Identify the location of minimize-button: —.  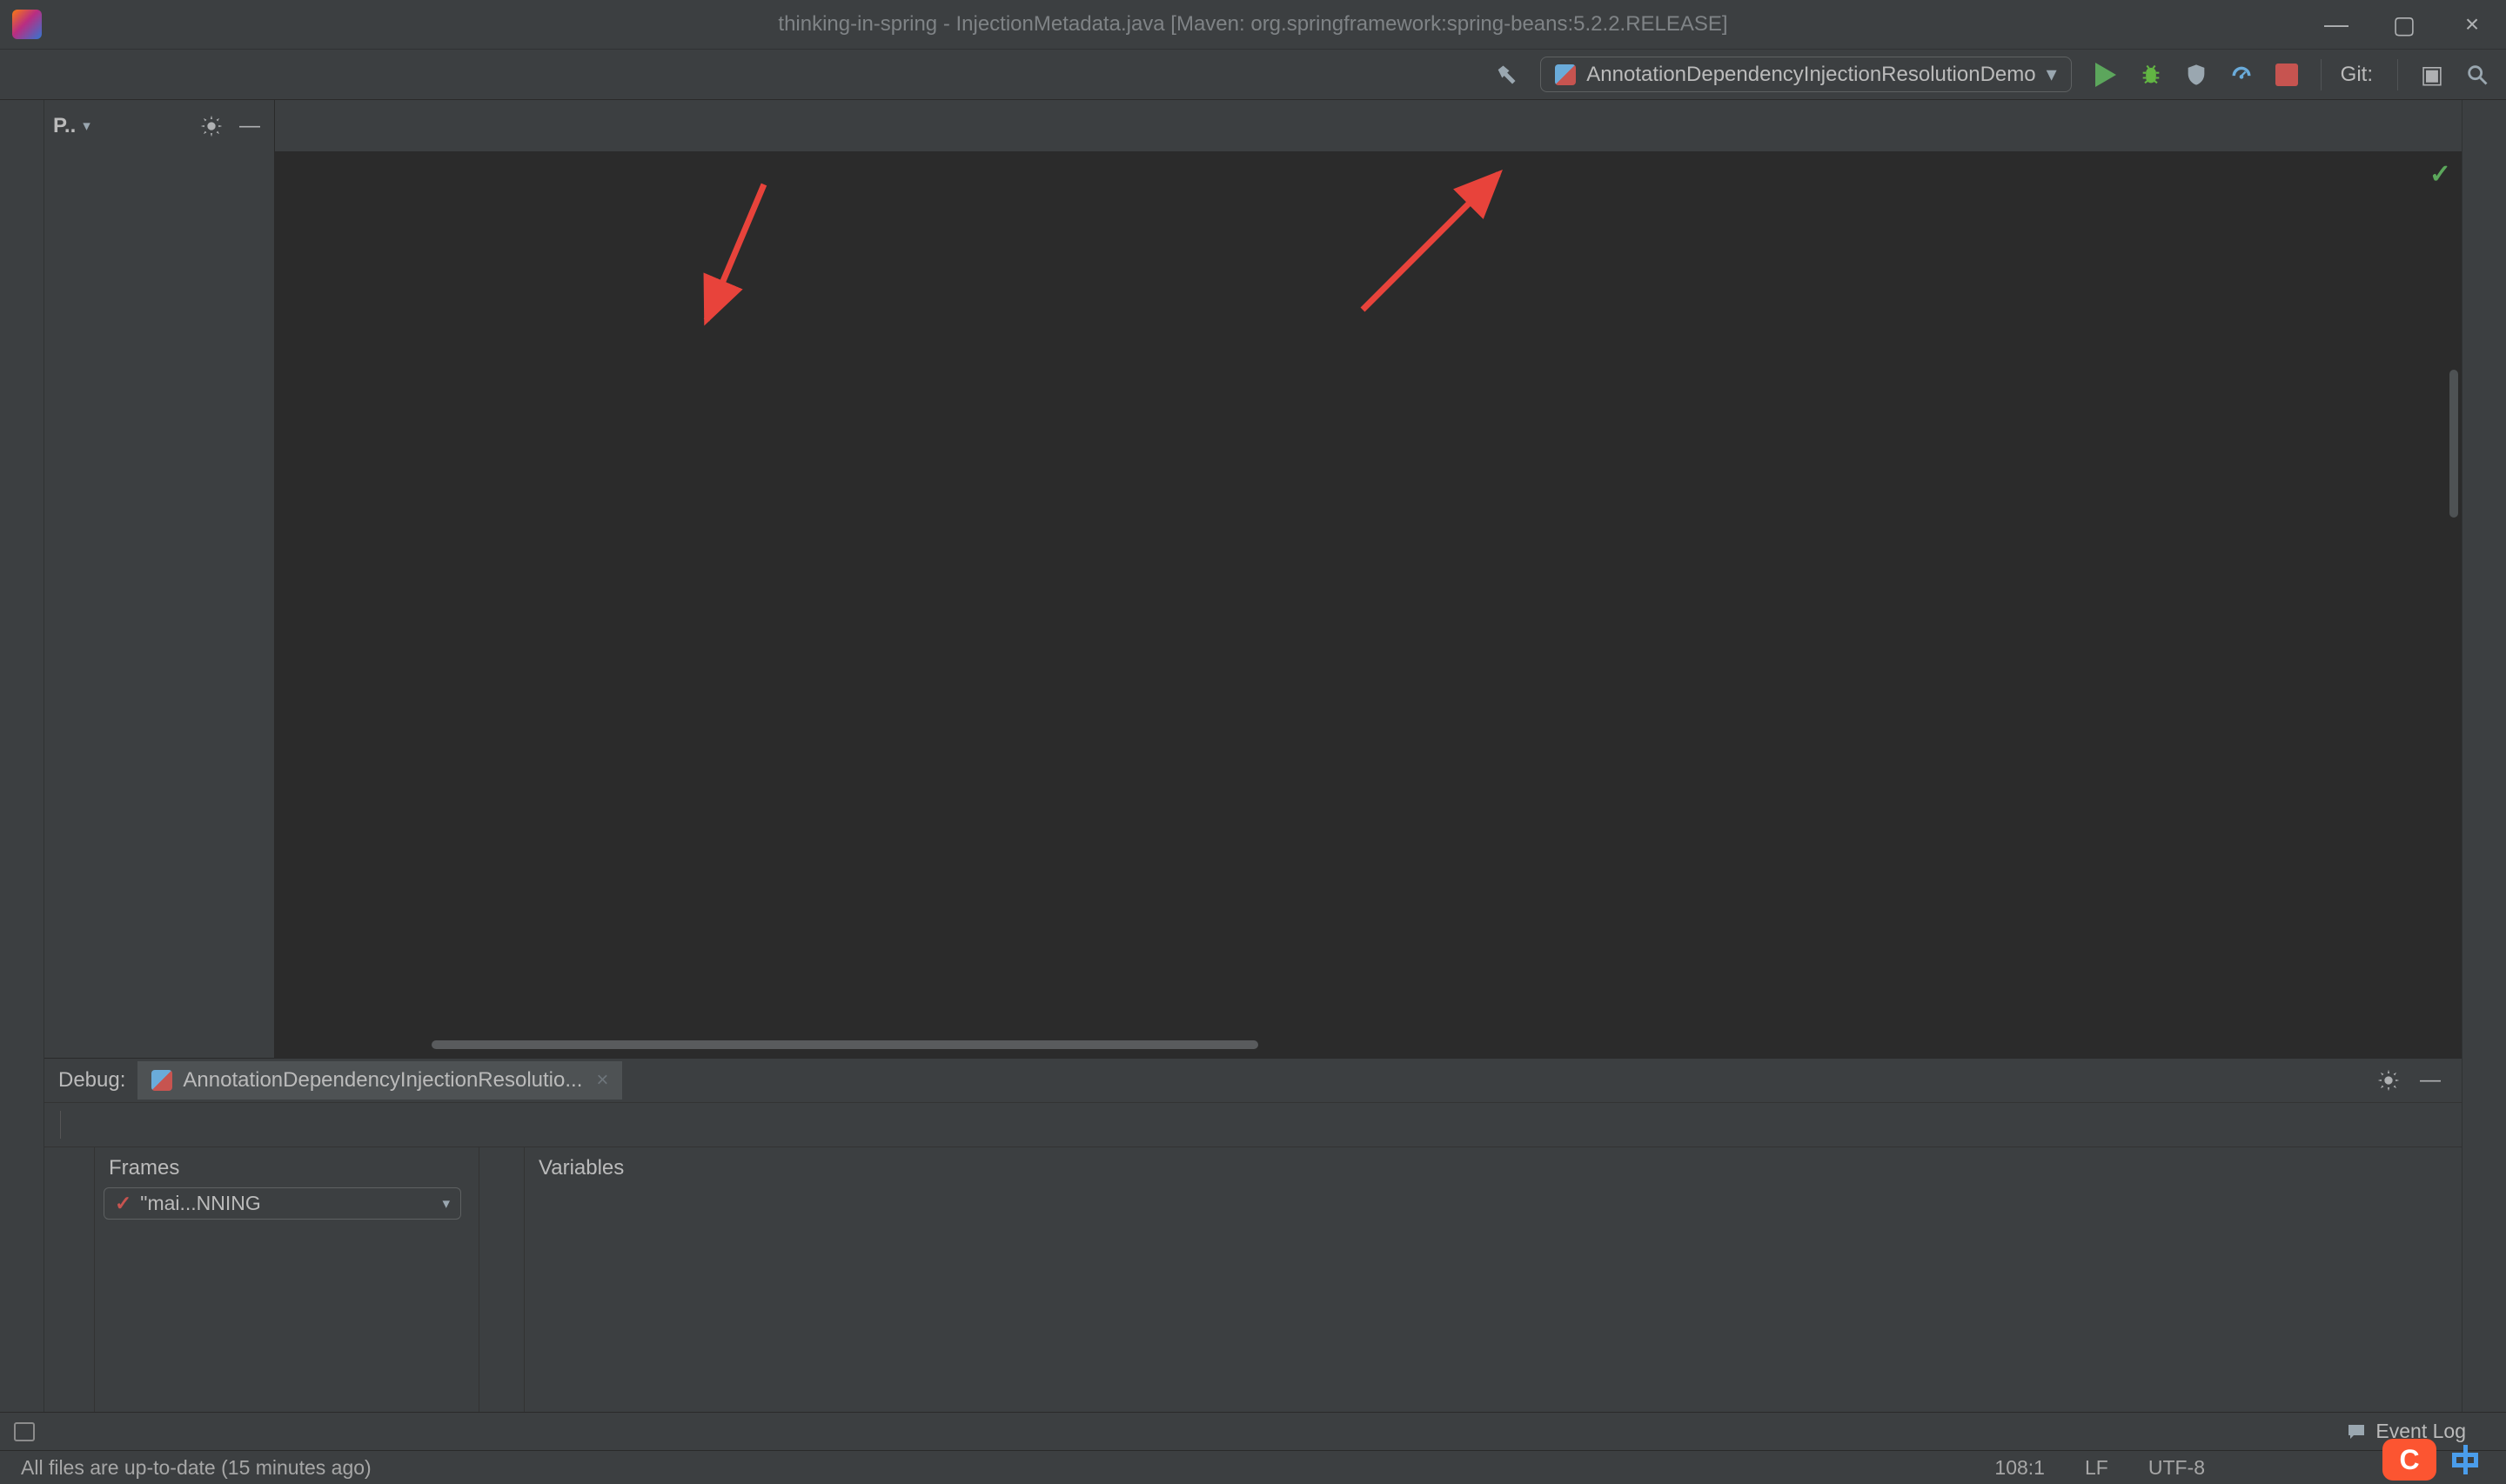
(2336, 24).